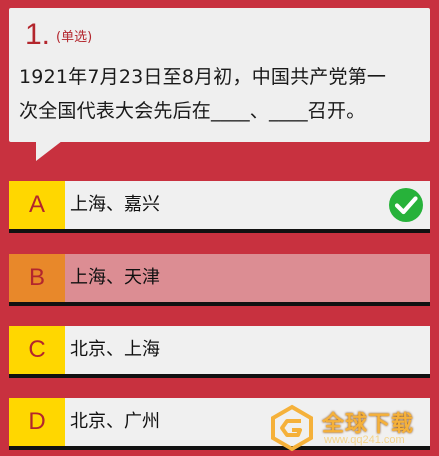  Describe the element at coordinates (37, 350) in the screenshot. I see `option-letter: C` at that location.